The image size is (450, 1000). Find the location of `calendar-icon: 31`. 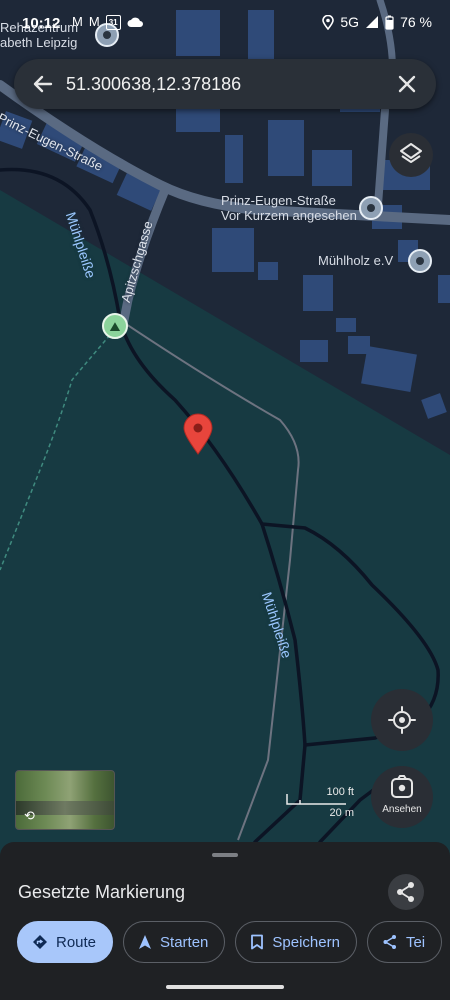

calendar-icon: 31 is located at coordinates (113, 22).